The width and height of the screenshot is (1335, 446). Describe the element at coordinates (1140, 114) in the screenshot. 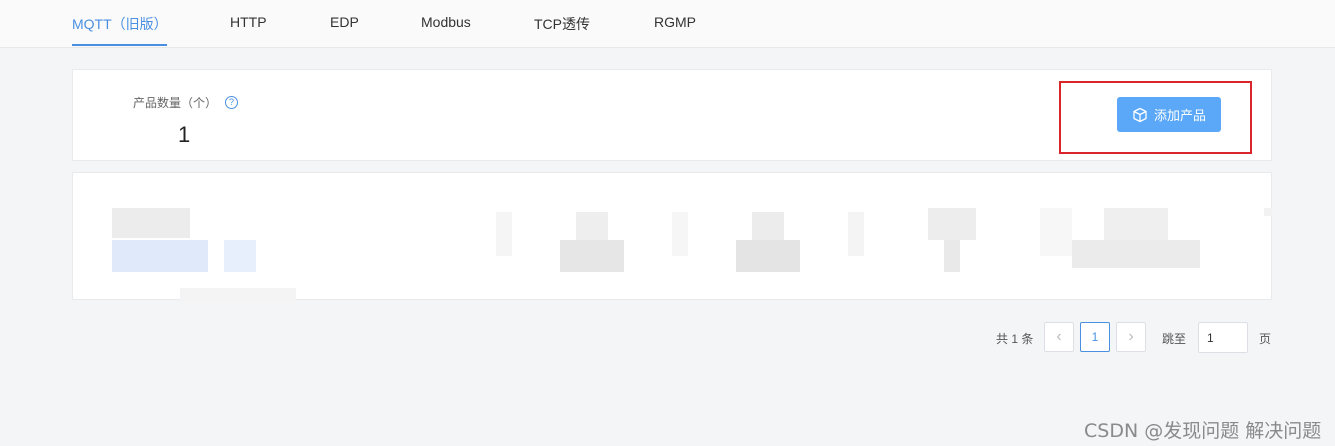

I see `cube-icon` at that location.